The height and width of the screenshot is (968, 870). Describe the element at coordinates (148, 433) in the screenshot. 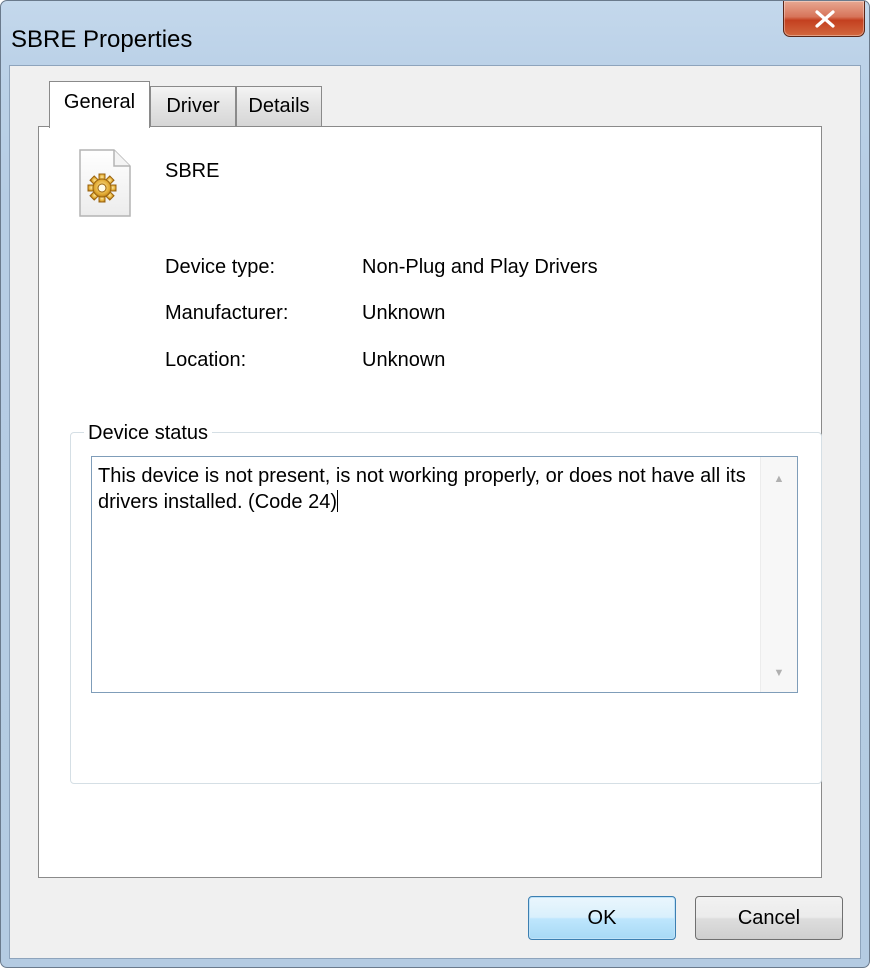

I see `device-status-title: Device status` at that location.